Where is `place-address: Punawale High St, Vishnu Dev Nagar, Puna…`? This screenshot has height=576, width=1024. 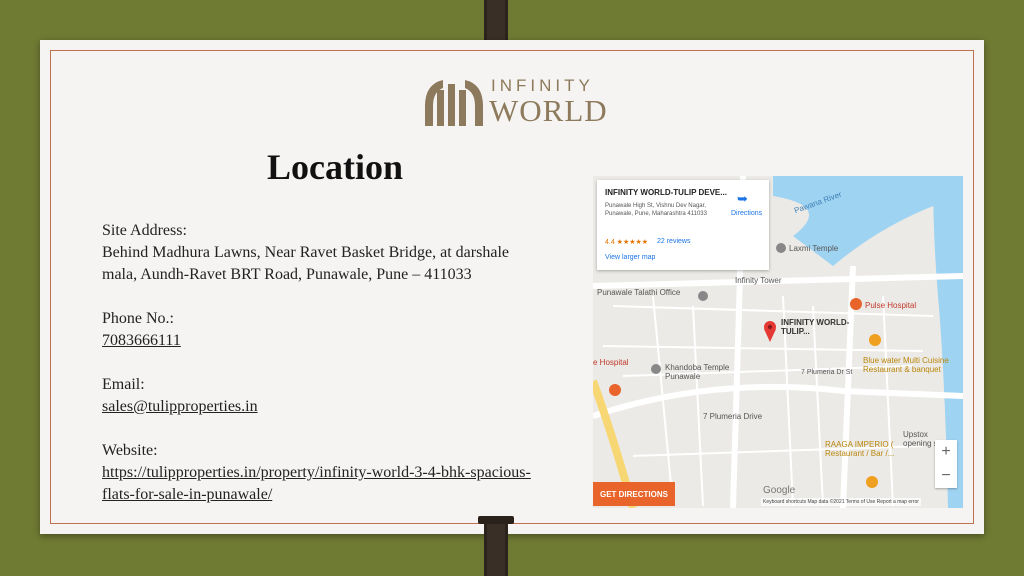
place-address: Punawale High St, Vishnu Dev Nagar, Puna… is located at coordinates (656, 210).